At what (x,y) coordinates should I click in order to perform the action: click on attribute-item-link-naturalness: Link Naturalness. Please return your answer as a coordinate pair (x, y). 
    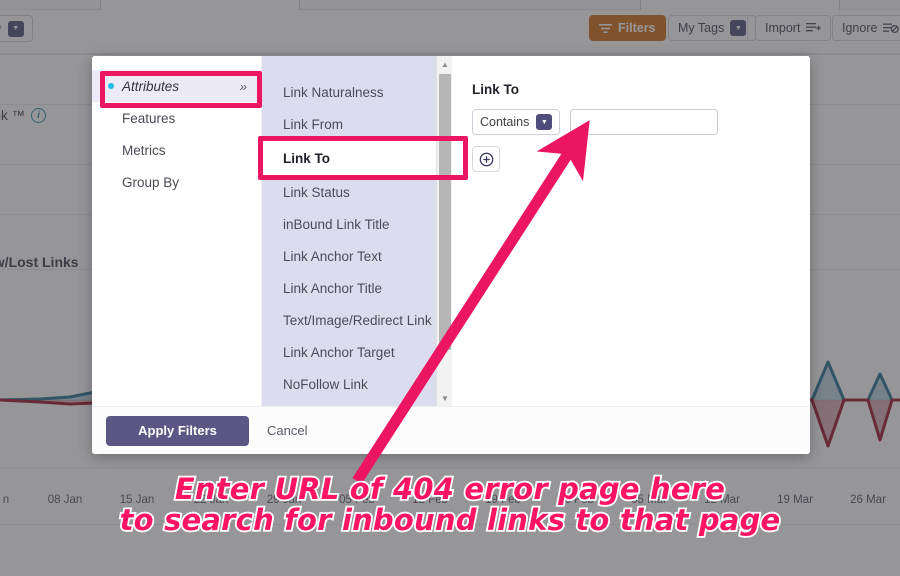
    Looking at the image, I should click on (357, 92).